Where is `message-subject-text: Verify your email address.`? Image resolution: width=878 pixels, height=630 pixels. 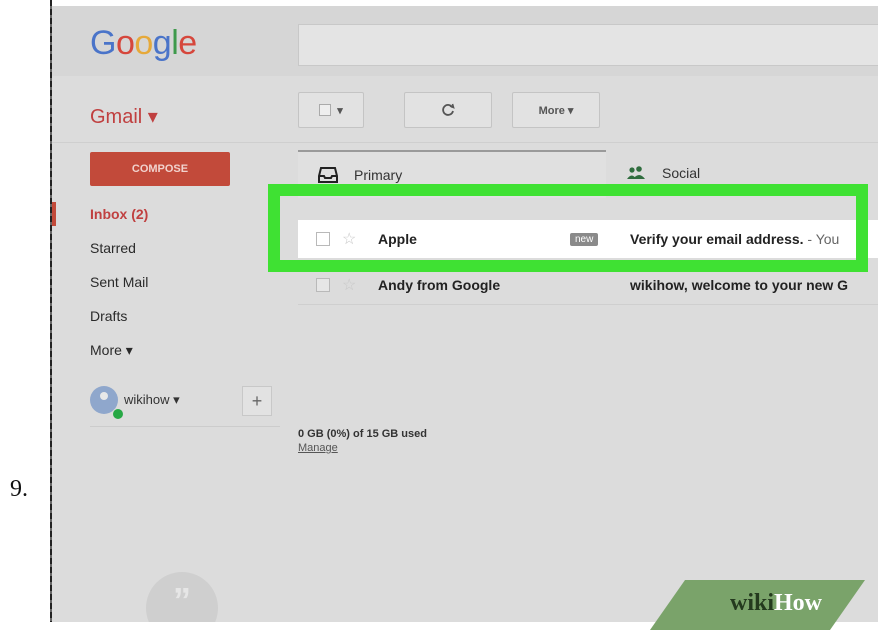
message-subject-text: Verify your email address. is located at coordinates (717, 239).